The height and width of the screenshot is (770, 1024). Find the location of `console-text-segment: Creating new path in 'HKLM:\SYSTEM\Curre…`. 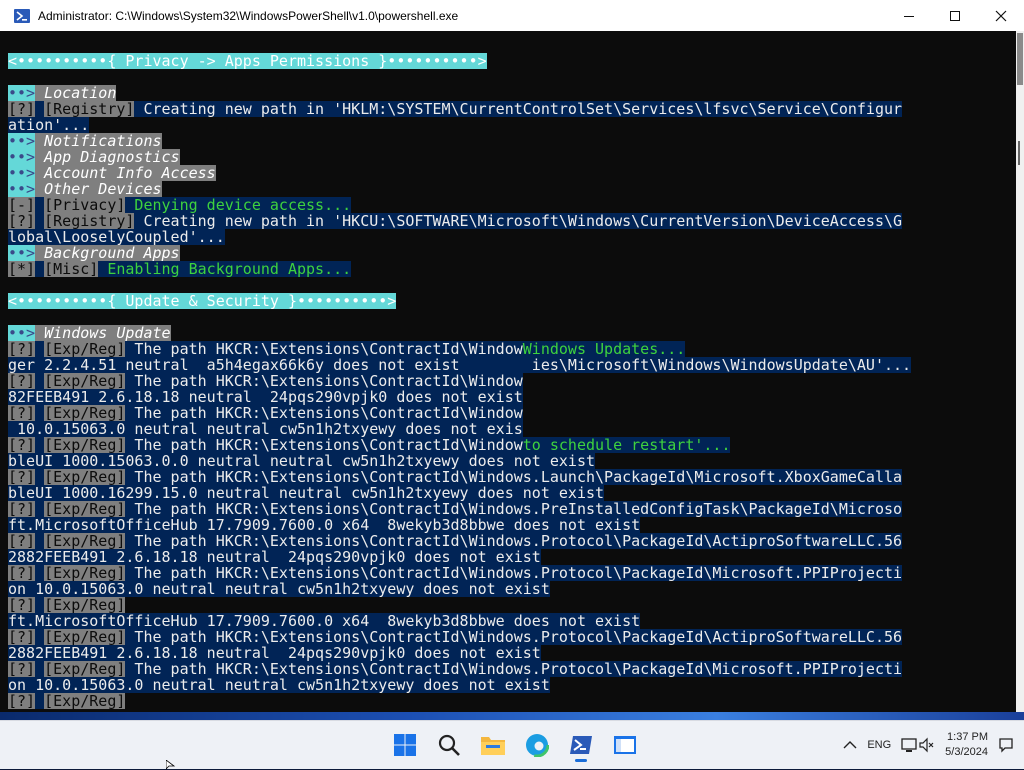

console-text-segment: Creating new path in 'HKLM:\SYSTEM\Curre… is located at coordinates (518, 109).